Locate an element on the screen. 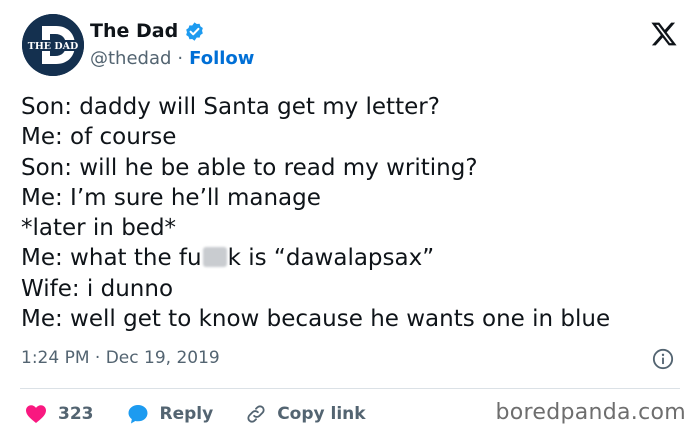  author-handle: @thedad is located at coordinates (130, 58).